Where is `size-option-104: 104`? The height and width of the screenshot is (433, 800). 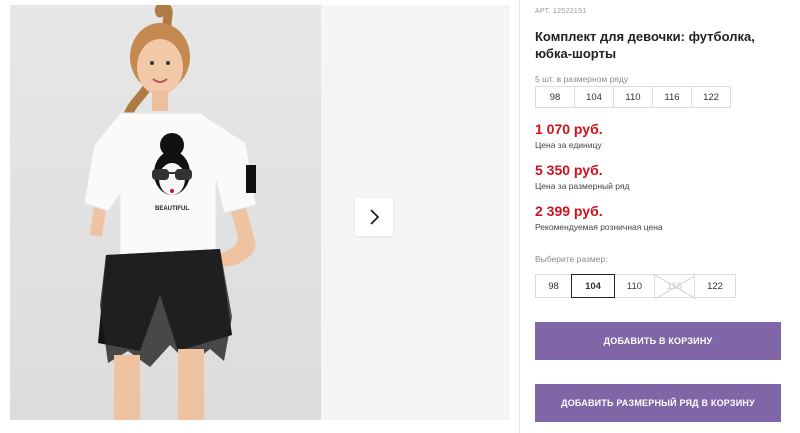
size-option-104: 104 is located at coordinates (593, 286).